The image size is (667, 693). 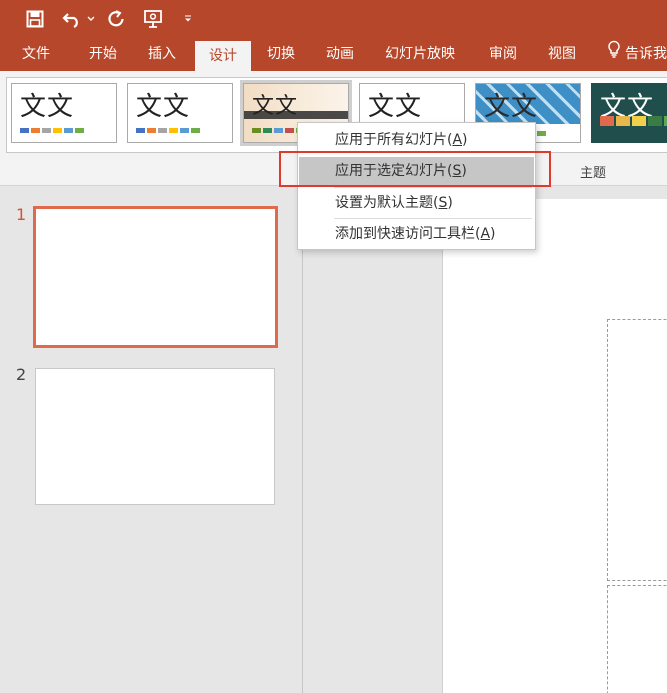 What do you see at coordinates (188, 19) in the screenshot?
I see `customize-dropdown-icon` at bounding box center [188, 19].